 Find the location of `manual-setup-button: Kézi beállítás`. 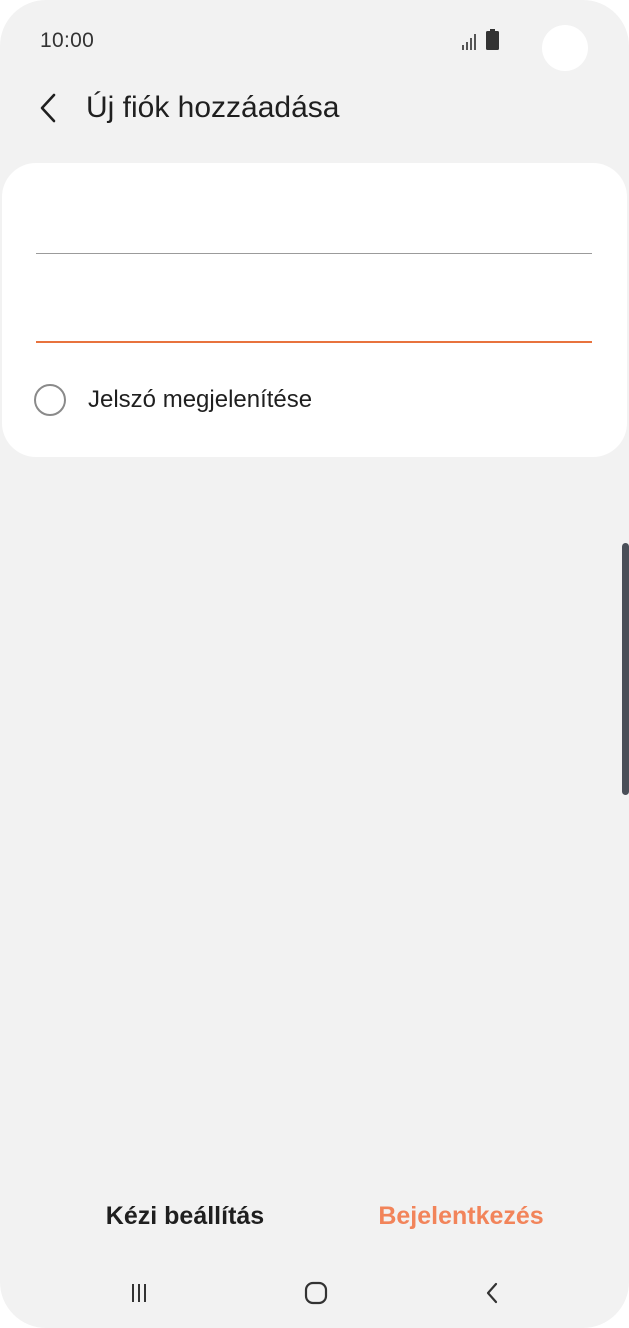

manual-setup-button: Kézi beállítás is located at coordinates (185, 1216).